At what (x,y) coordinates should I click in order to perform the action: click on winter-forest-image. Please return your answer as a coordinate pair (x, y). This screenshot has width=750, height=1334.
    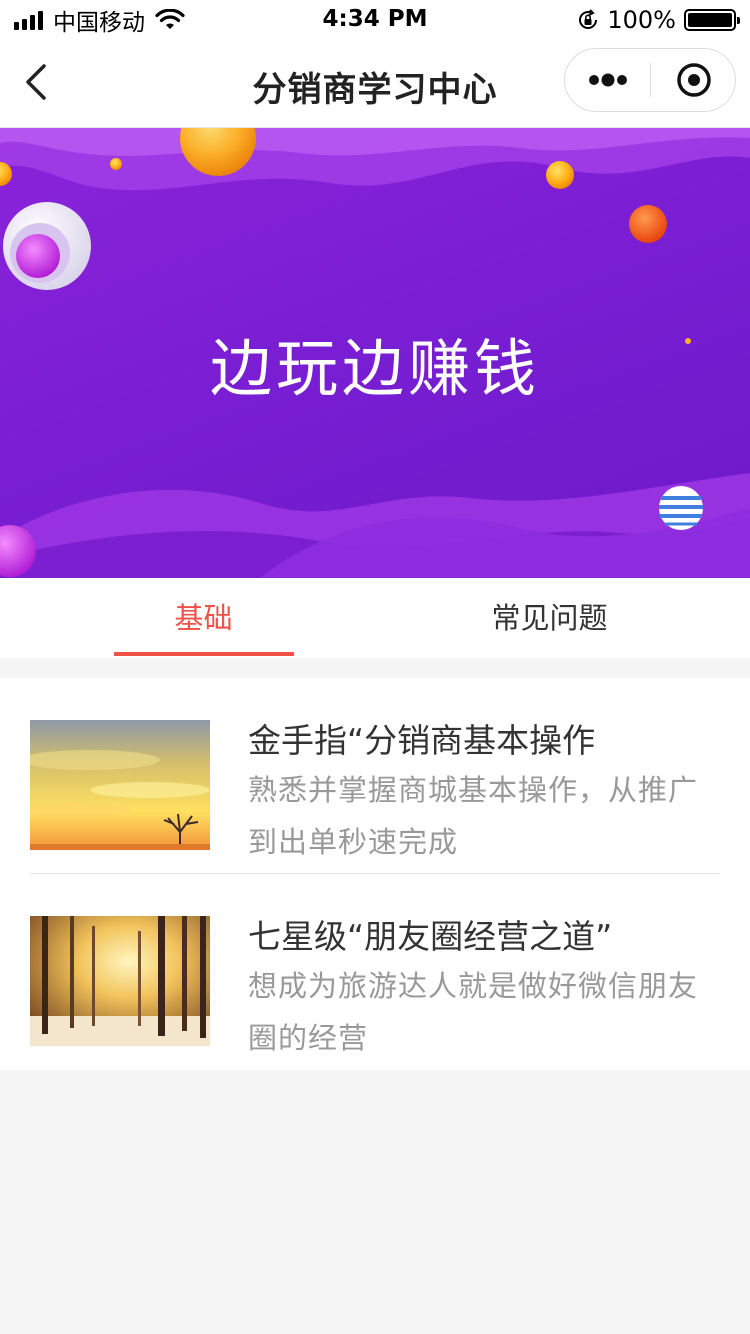
    Looking at the image, I should click on (120, 981).